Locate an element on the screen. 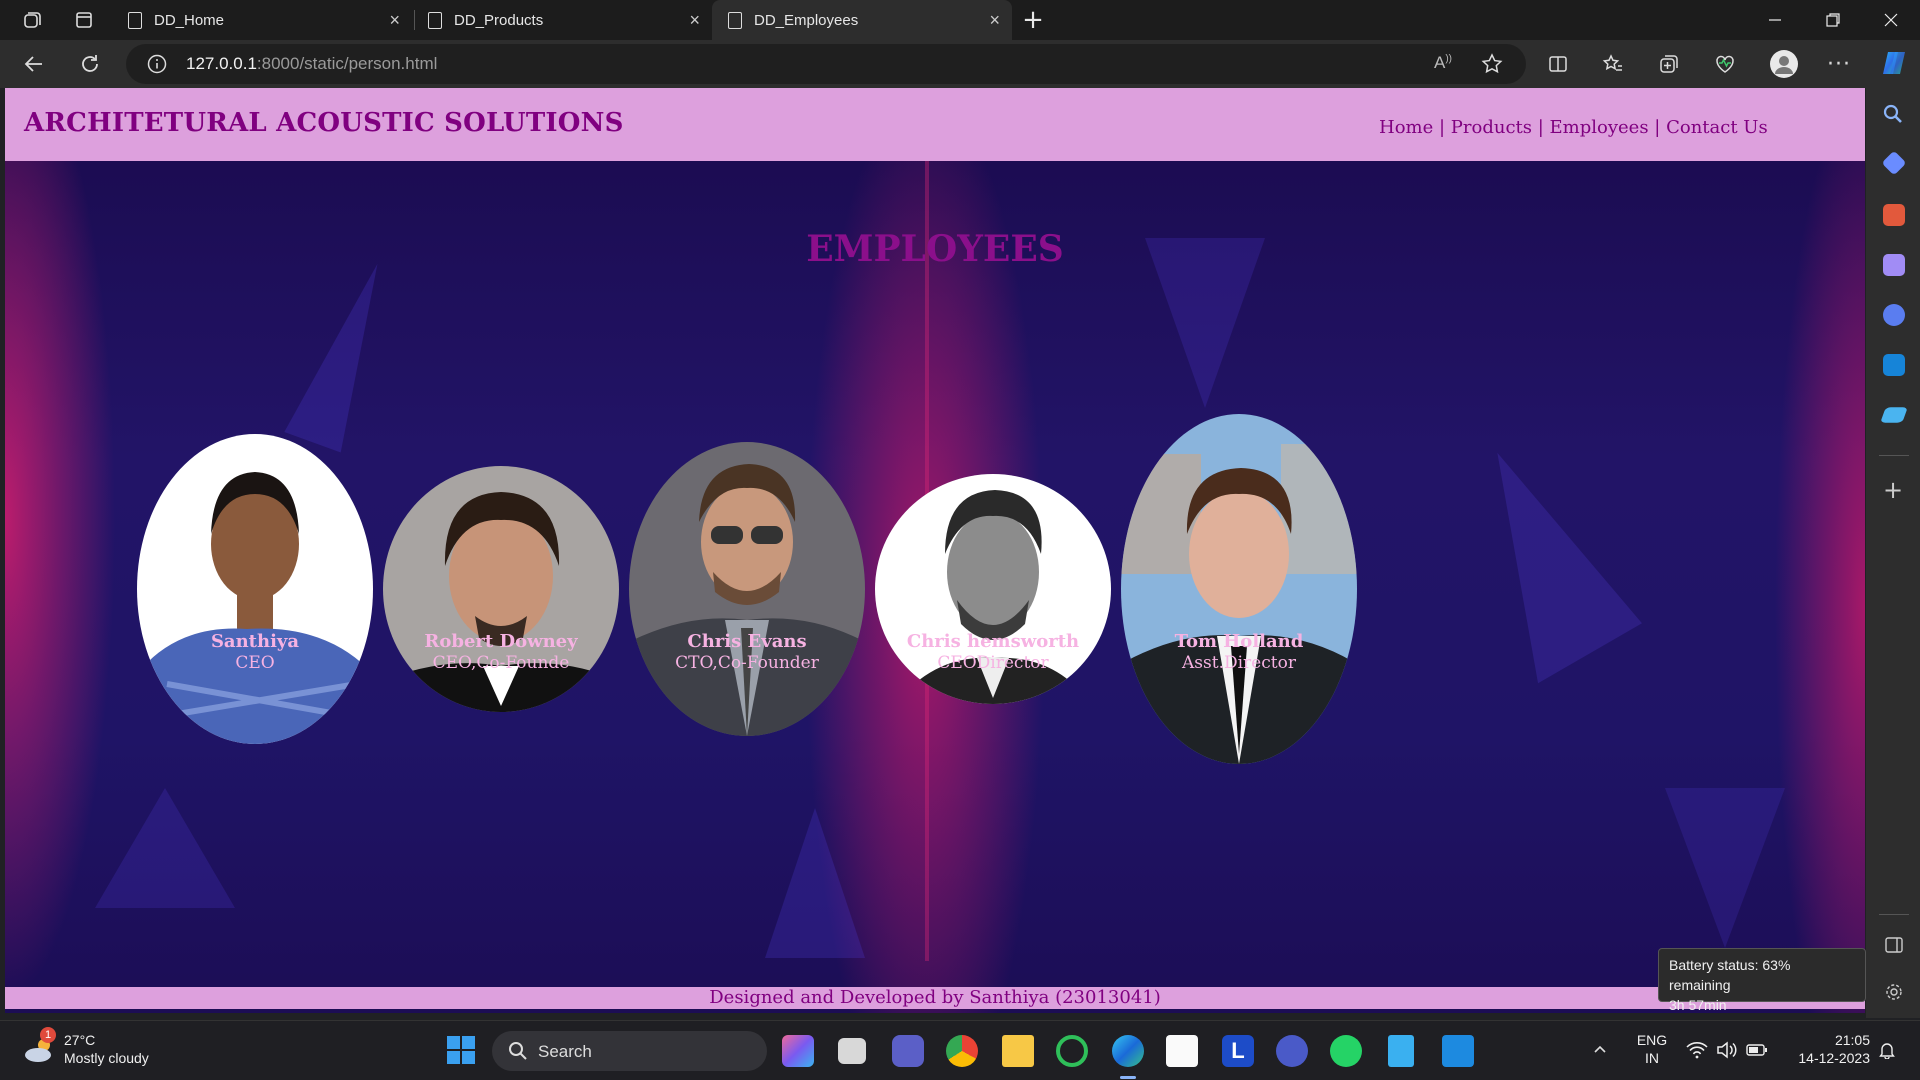 This screenshot has height=1080, width=1920. battery-tooltip: Battery status: 63% remaining 3h 57min is located at coordinates (1762, 980).